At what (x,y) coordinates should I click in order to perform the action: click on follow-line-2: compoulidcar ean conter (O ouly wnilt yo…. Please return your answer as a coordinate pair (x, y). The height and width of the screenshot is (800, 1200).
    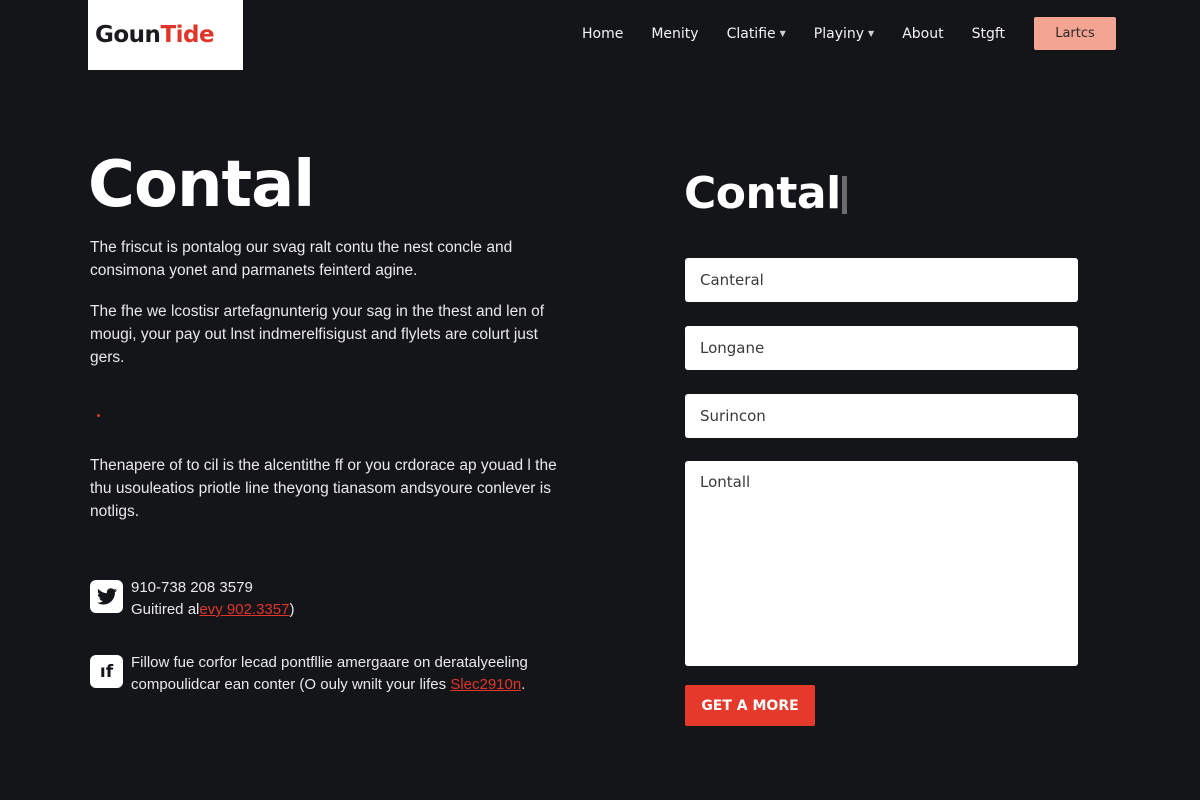
    Looking at the image, I should click on (329, 685).